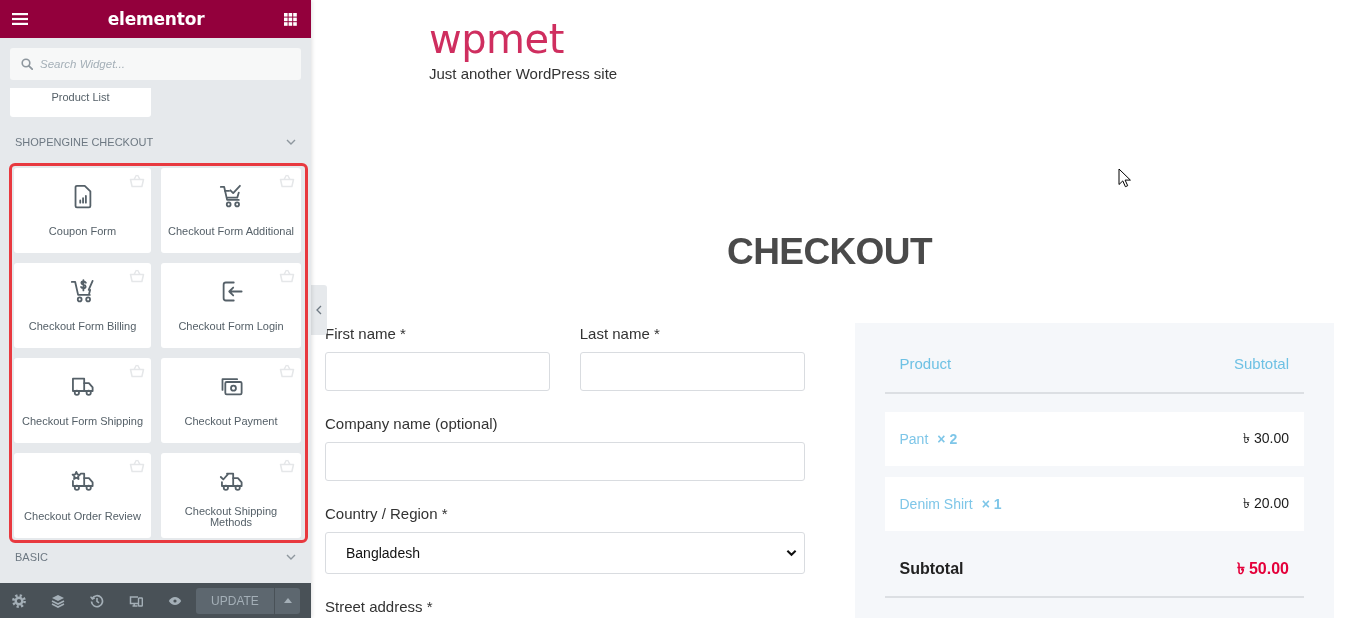 Image resolution: width=1348 pixels, height=618 pixels. Describe the element at coordinates (1262, 569) in the screenshot. I see `subtotal-value: ৳ 50.00` at that location.